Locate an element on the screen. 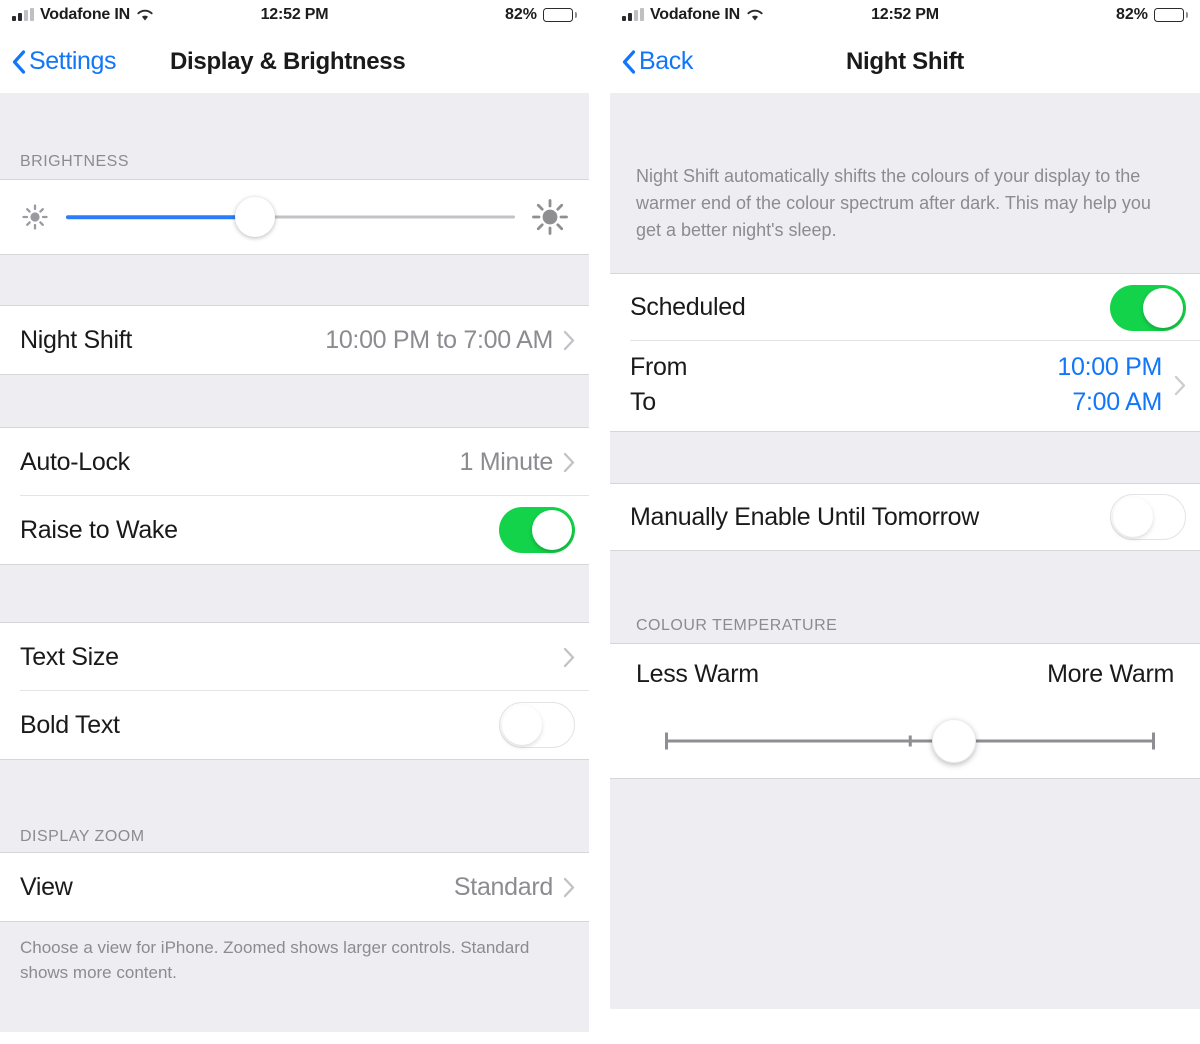  row-scheduled-label: Scheduled is located at coordinates (688, 307).